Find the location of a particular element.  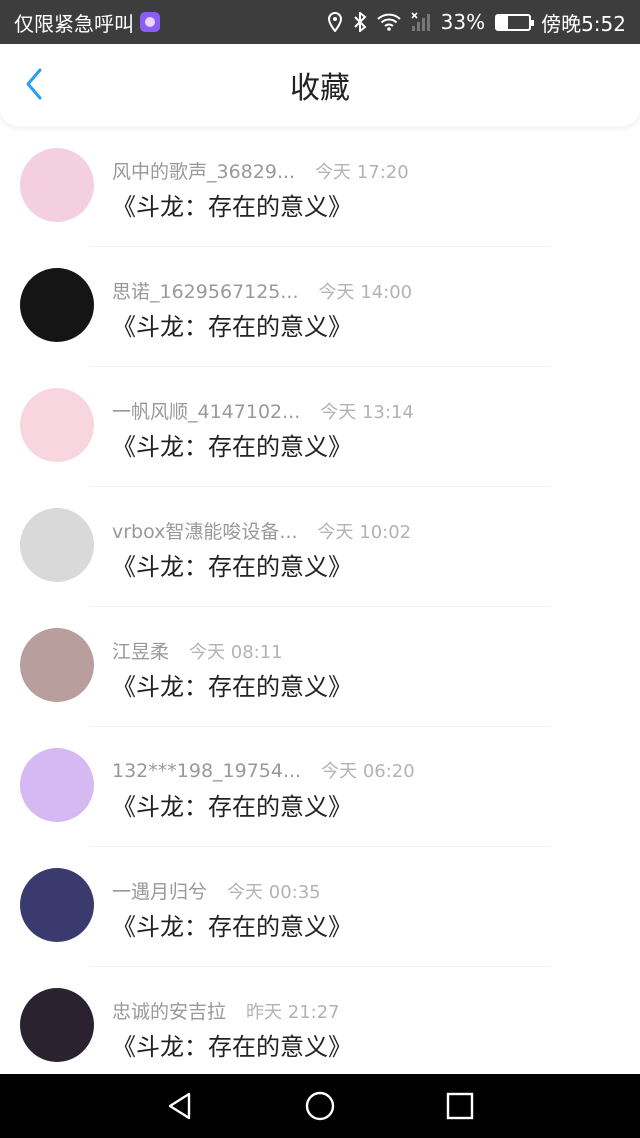

timestamp: 今天 17:20 is located at coordinates (362, 172).